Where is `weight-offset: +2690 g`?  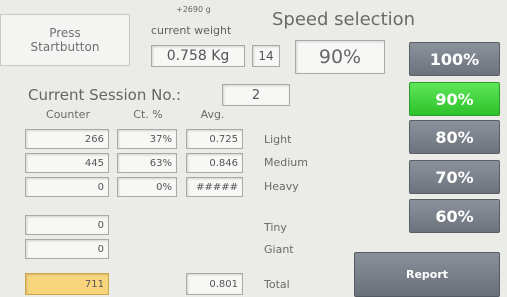 weight-offset: +2690 g is located at coordinates (193, 9).